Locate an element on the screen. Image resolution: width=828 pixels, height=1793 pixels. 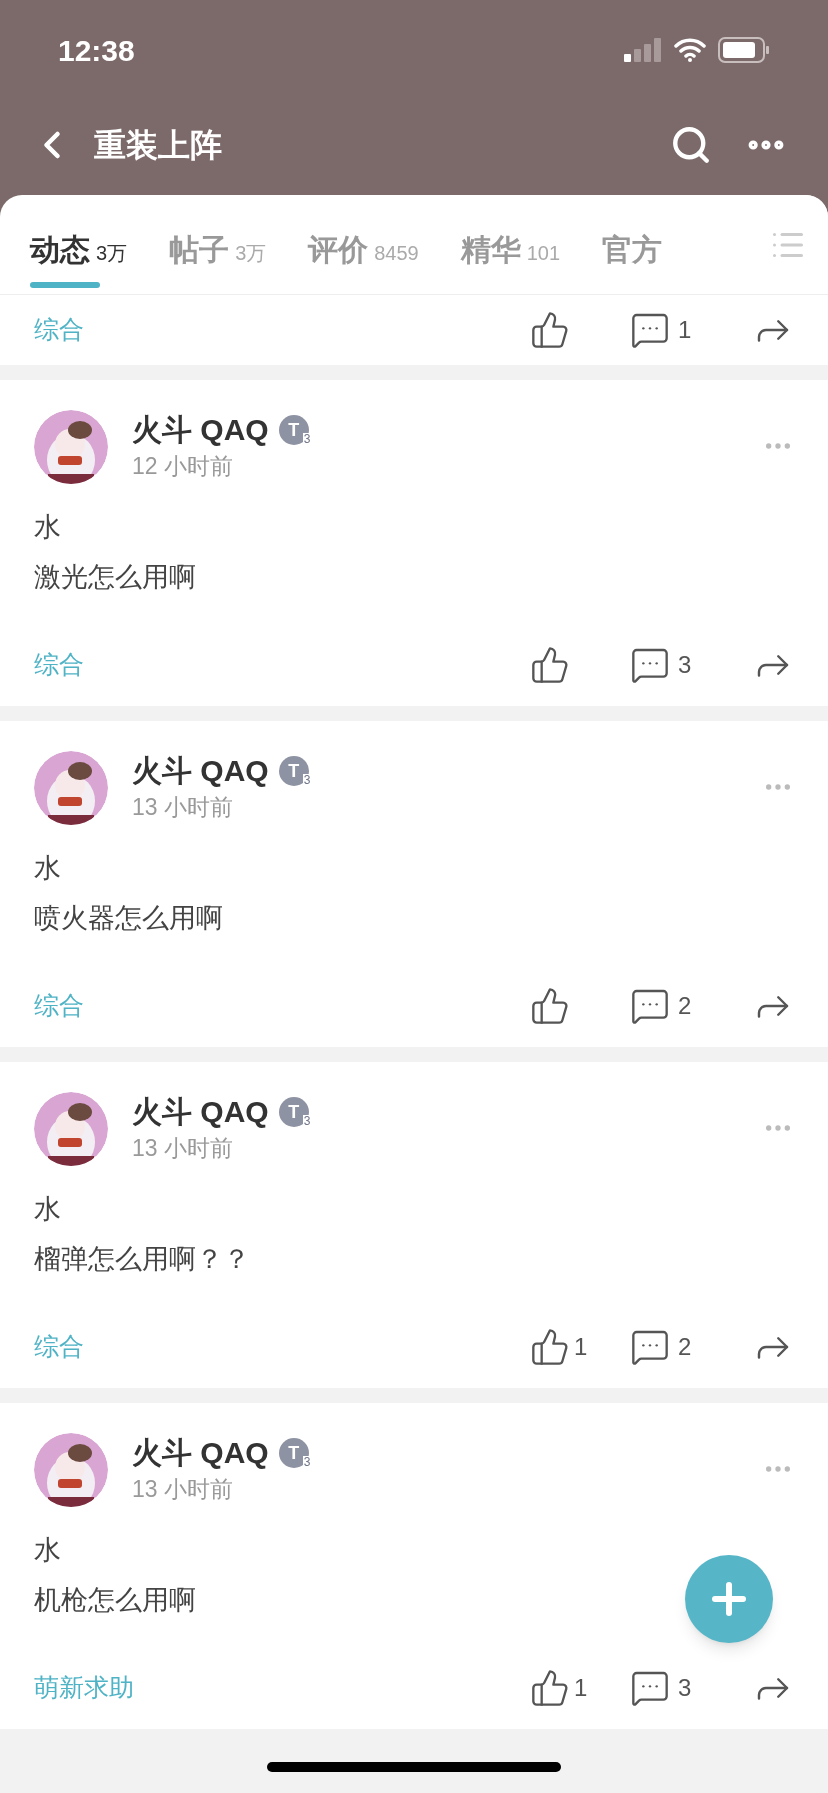
tab: 动态 3万 is located at coordinates (79, 244).